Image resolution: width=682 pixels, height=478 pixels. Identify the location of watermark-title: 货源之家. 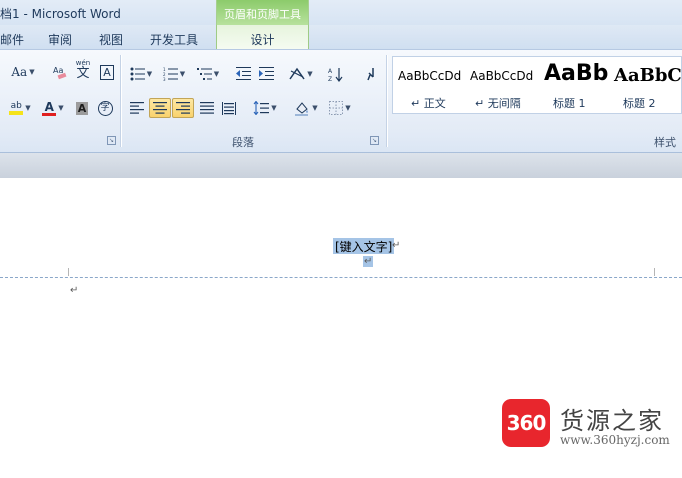
(612, 421).